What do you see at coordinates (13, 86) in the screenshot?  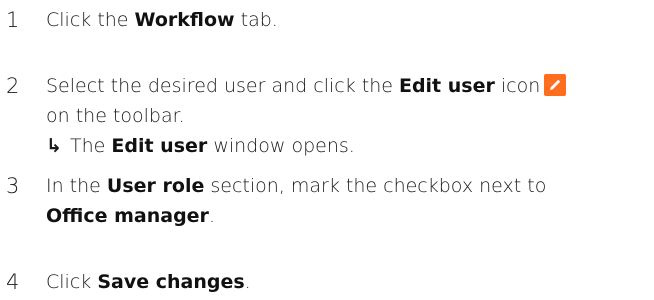 I see `step-number: 2` at bounding box center [13, 86].